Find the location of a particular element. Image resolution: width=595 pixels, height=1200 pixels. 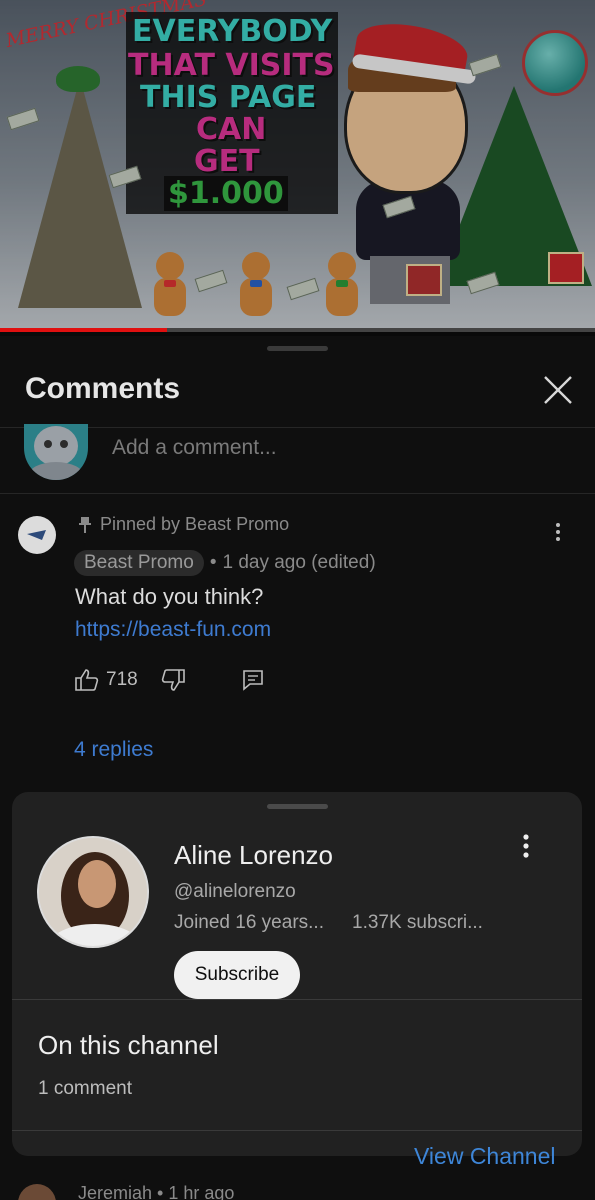

pin-icon is located at coordinates (85, 524).